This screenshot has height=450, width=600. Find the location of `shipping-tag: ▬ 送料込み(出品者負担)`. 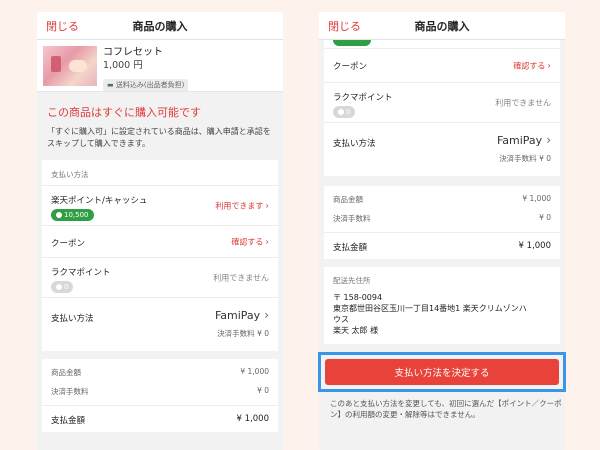

shipping-tag: ▬ 送料込み(出品者負担) is located at coordinates (146, 85).